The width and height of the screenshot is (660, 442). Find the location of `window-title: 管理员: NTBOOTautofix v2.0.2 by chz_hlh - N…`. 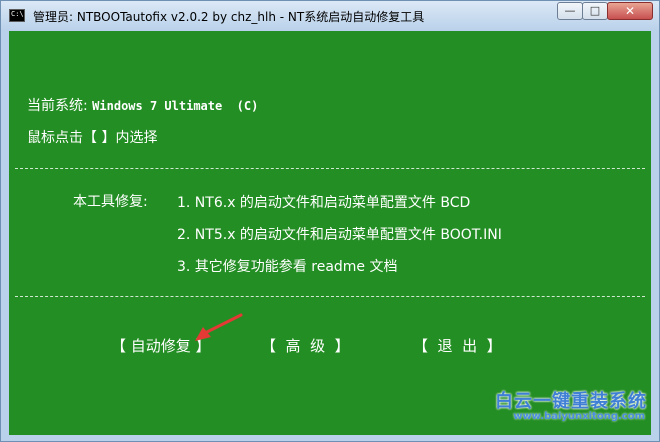

window-title: 管理员: NTBOOTautofix v2.0.2 by chz_hlh - N… is located at coordinates (229, 17).